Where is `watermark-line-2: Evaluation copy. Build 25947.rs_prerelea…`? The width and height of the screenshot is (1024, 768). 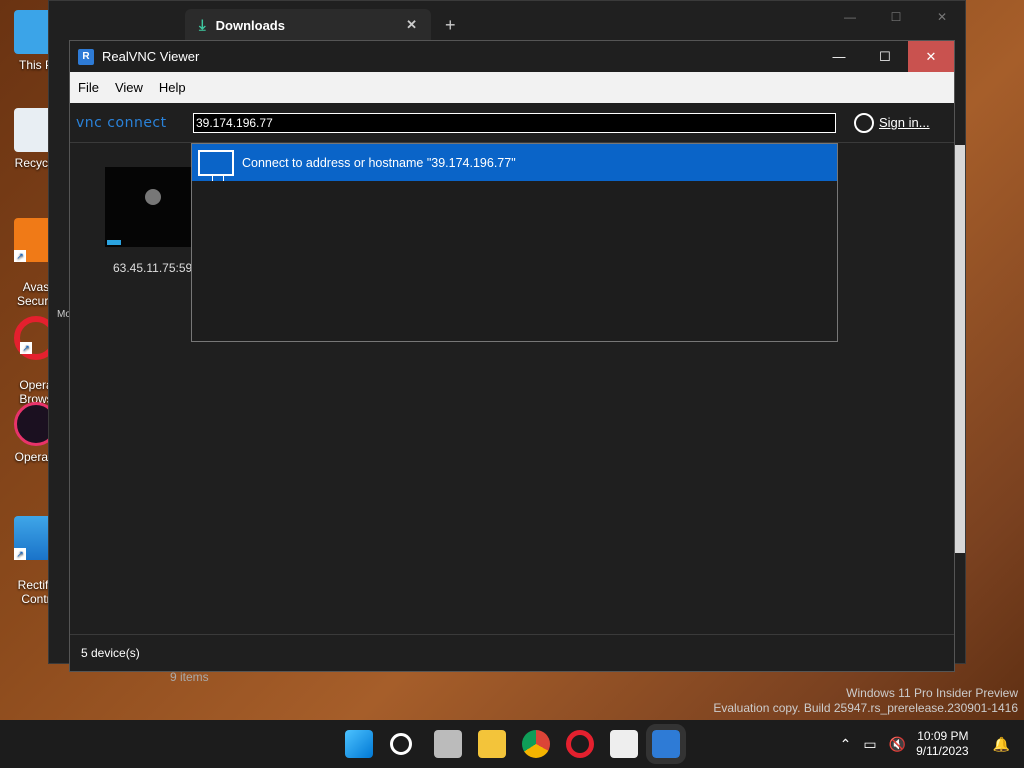
watermark-line-2: Evaluation copy. Build 25947.rs_prerelea… is located at coordinates (865, 708).